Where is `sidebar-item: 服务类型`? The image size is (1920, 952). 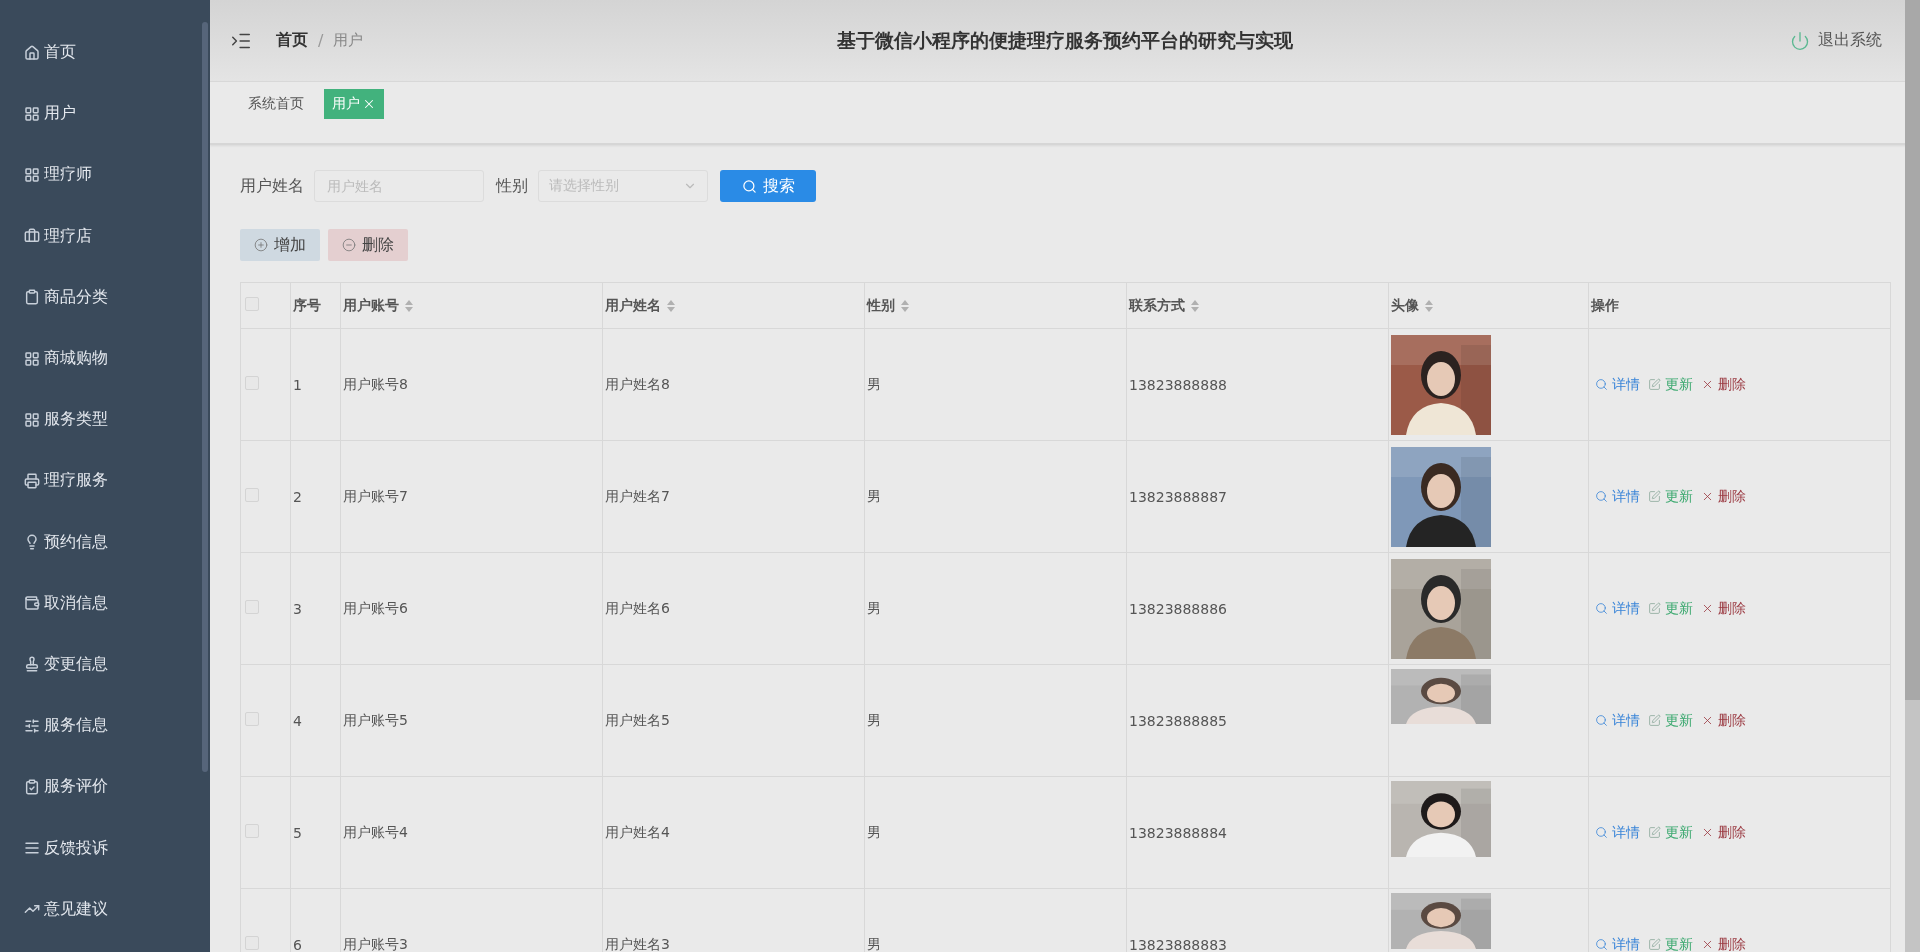 sidebar-item: 服务类型 is located at coordinates (105, 420).